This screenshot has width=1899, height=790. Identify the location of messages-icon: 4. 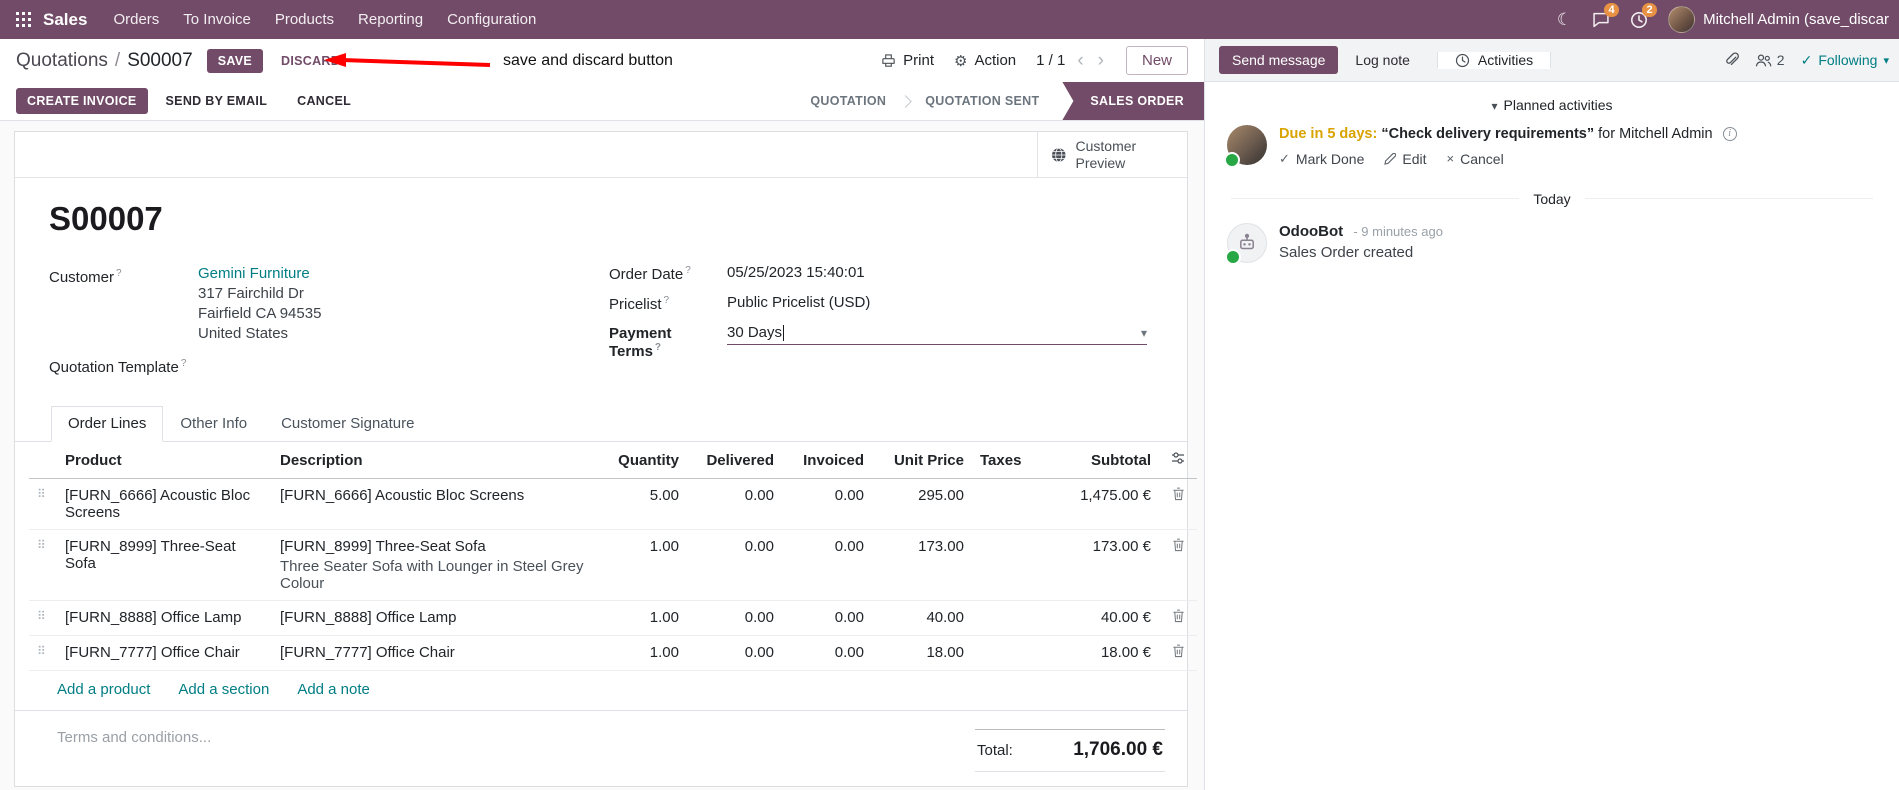
(1601, 19).